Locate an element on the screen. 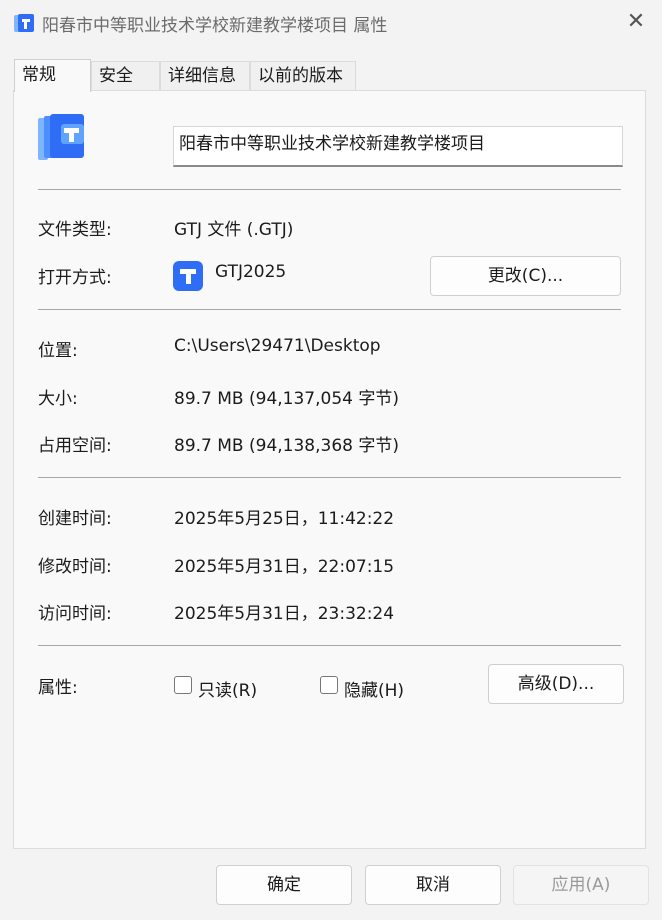 The width and height of the screenshot is (662, 920). hidden-checkbox is located at coordinates (329, 685).